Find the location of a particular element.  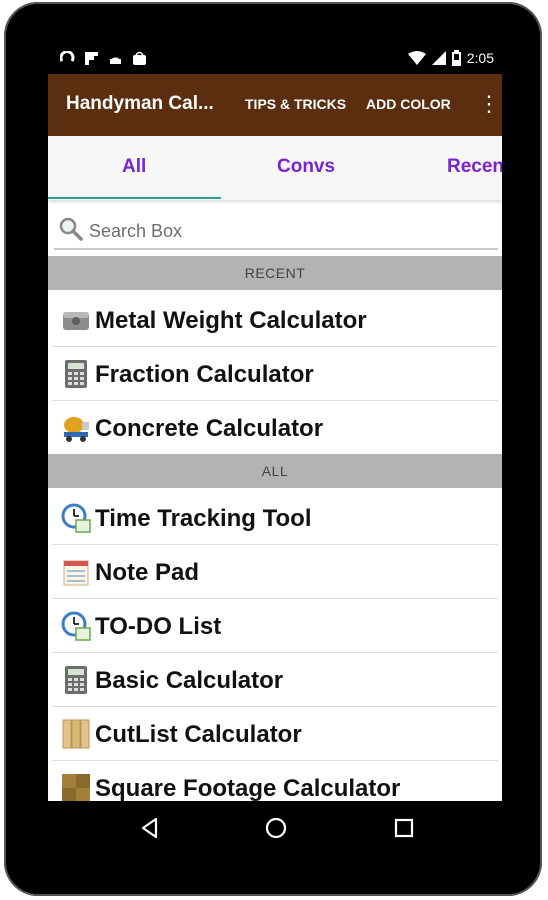

list-item: Time Tracking Tool is located at coordinates (275, 517).